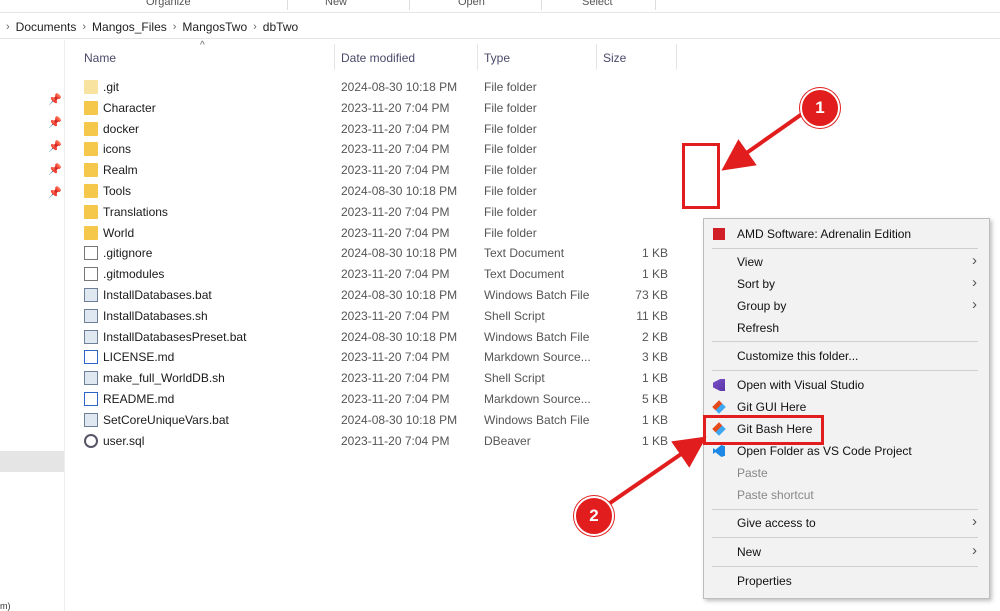  What do you see at coordinates (706, 308) in the screenshot?
I see `annotation-arrows` at bounding box center [706, 308].